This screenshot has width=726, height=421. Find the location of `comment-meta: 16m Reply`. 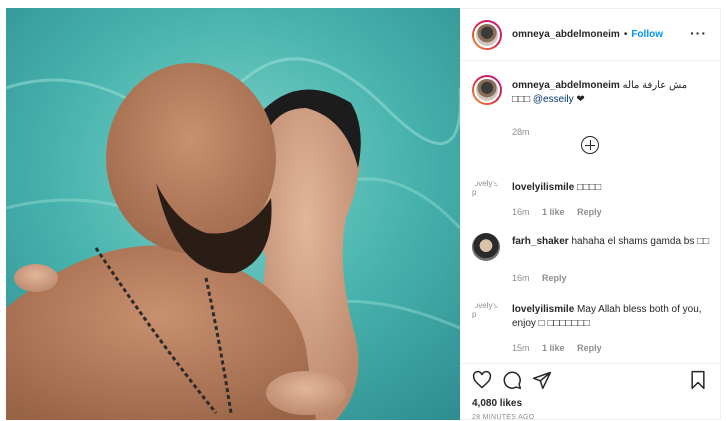

comment-meta: 16m Reply is located at coordinates (544, 278).